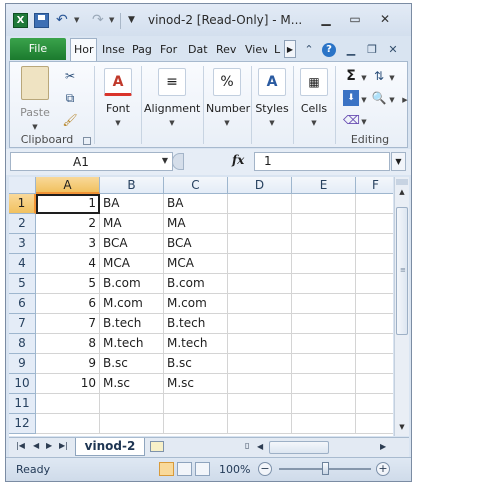 Image resolution: width=480 pixels, height=486 pixels. I want to click on name-box-dropdown-icon: ▼, so click(165, 160).